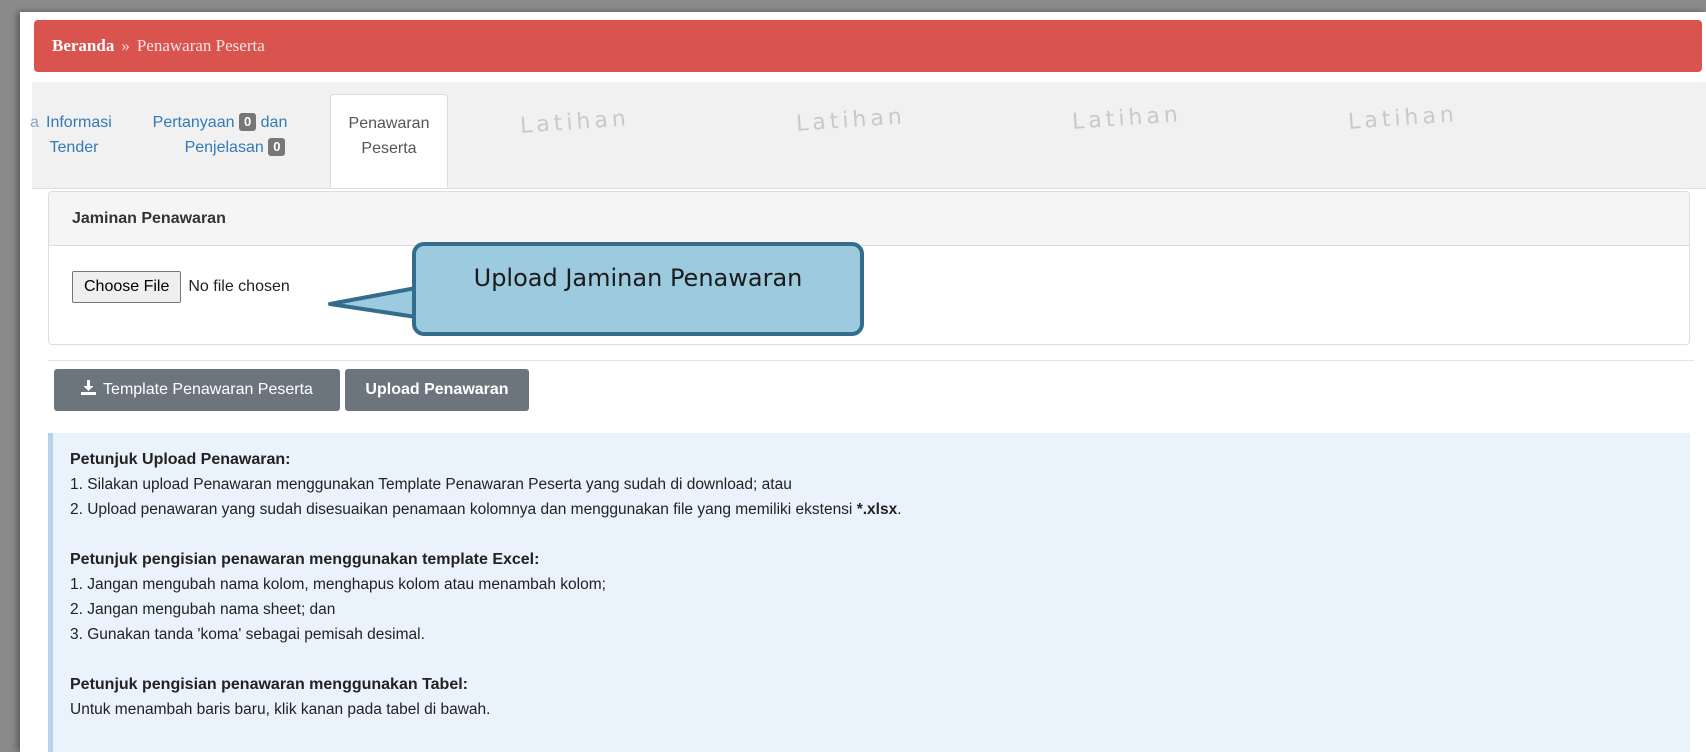  I want to click on upload-penawaran-button: Upload Penawaran, so click(437, 390).